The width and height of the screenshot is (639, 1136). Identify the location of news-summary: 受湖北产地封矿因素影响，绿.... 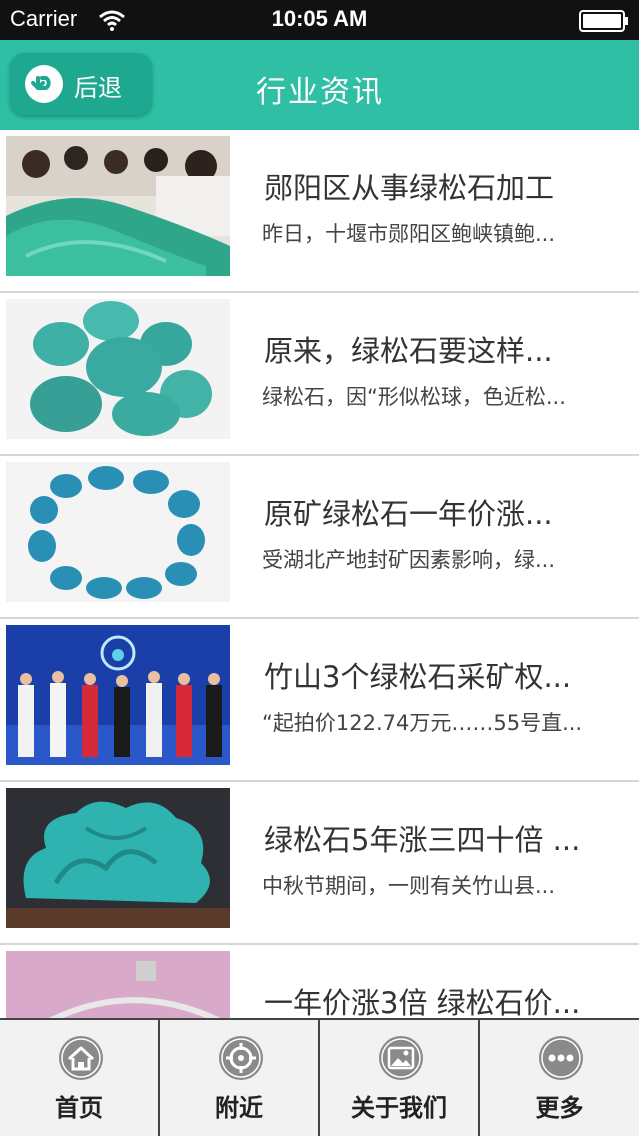
(409, 560).